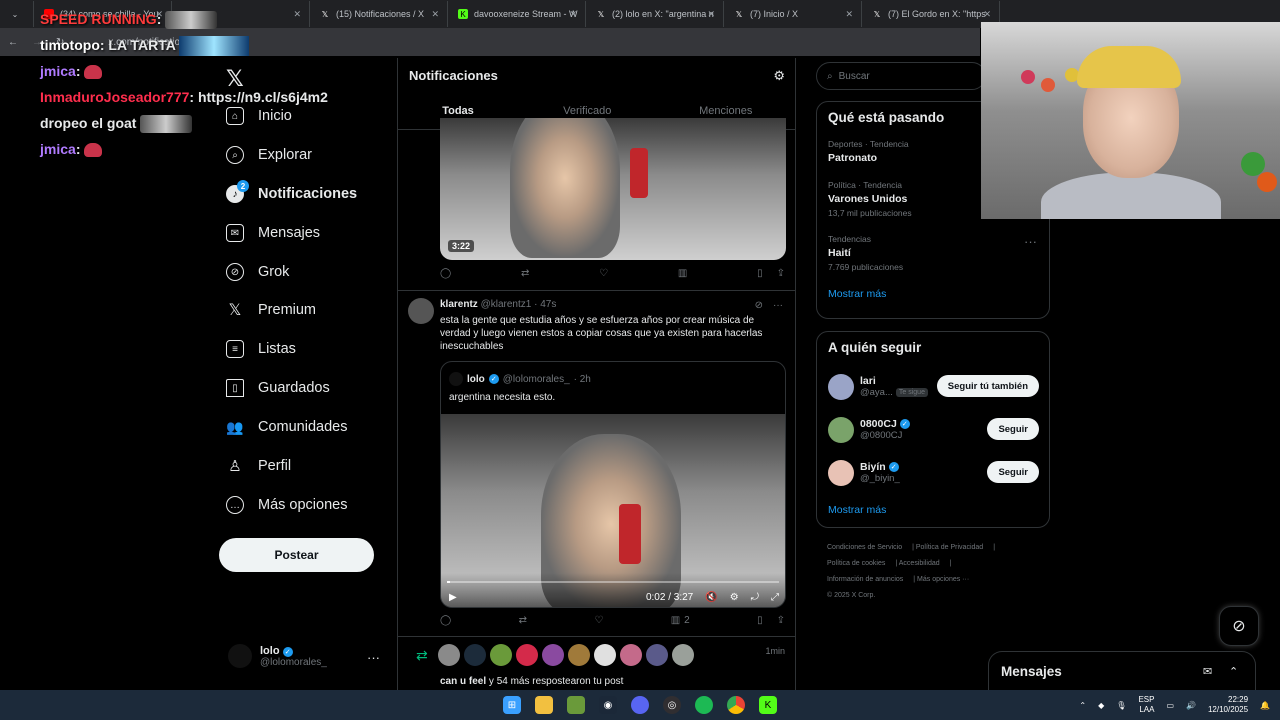 The width and height of the screenshot is (1280, 720). I want to click on grok-icon: ⊘, so click(759, 305).